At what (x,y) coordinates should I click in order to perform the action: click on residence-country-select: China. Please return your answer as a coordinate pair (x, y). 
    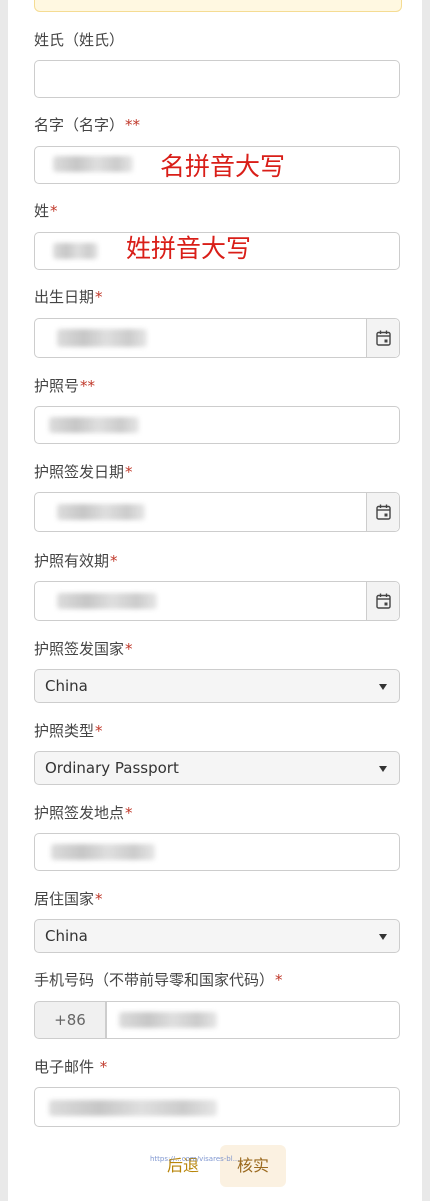
    Looking at the image, I should click on (217, 936).